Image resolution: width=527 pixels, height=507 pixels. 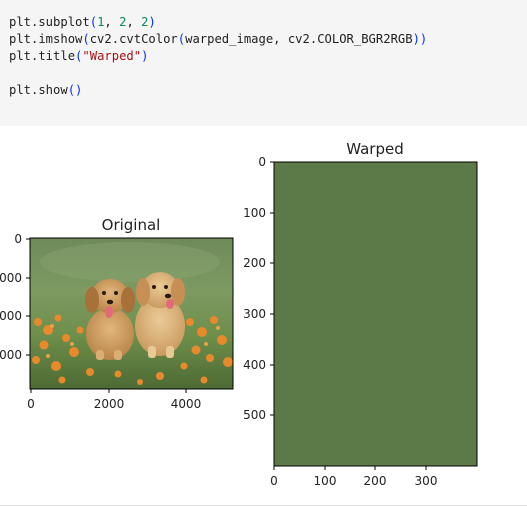 What do you see at coordinates (78, 56) in the screenshot?
I see `code-line: plt.title("Warped")` at bounding box center [78, 56].